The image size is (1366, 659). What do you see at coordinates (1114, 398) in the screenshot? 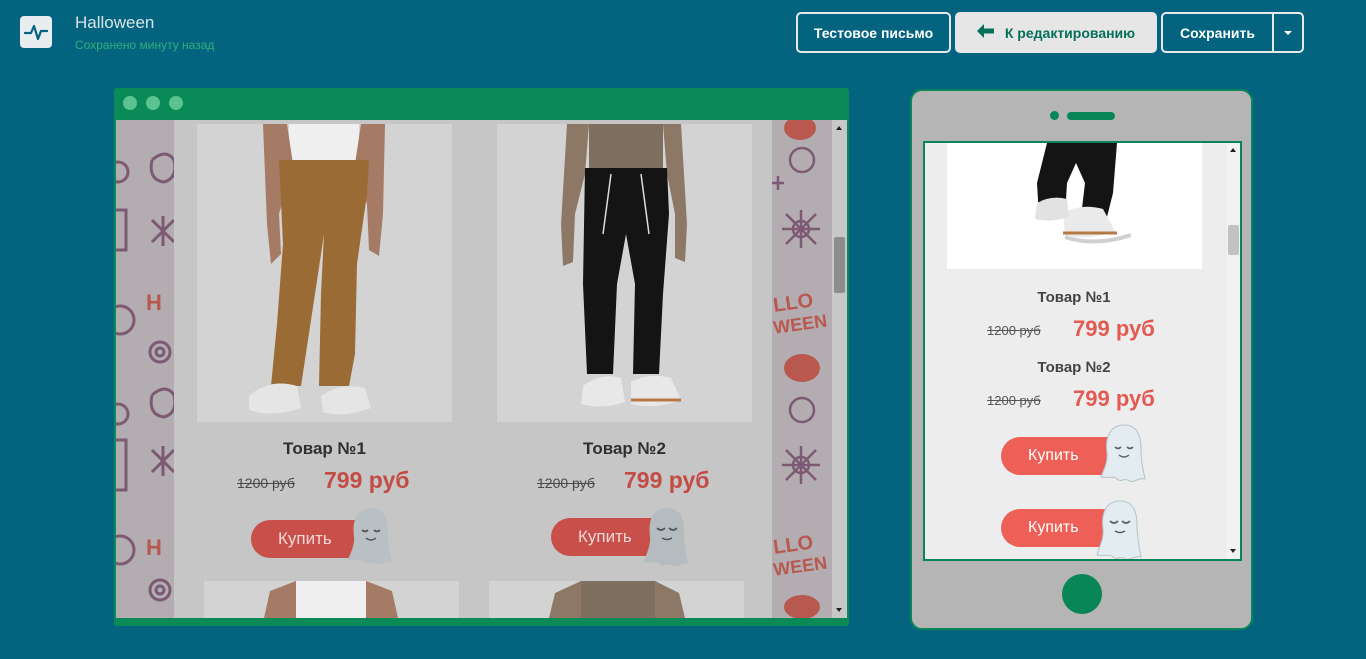
I see `mobile-new-price-2: 799 руб` at bounding box center [1114, 398].